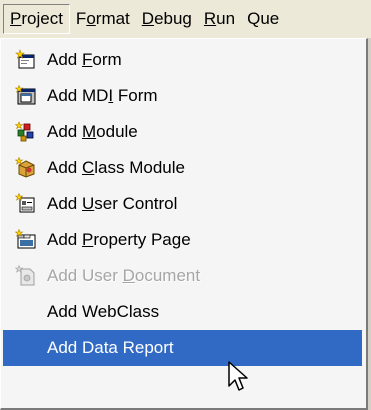  I want to click on menu-item-add-user-control: Add User Control, so click(182, 204).